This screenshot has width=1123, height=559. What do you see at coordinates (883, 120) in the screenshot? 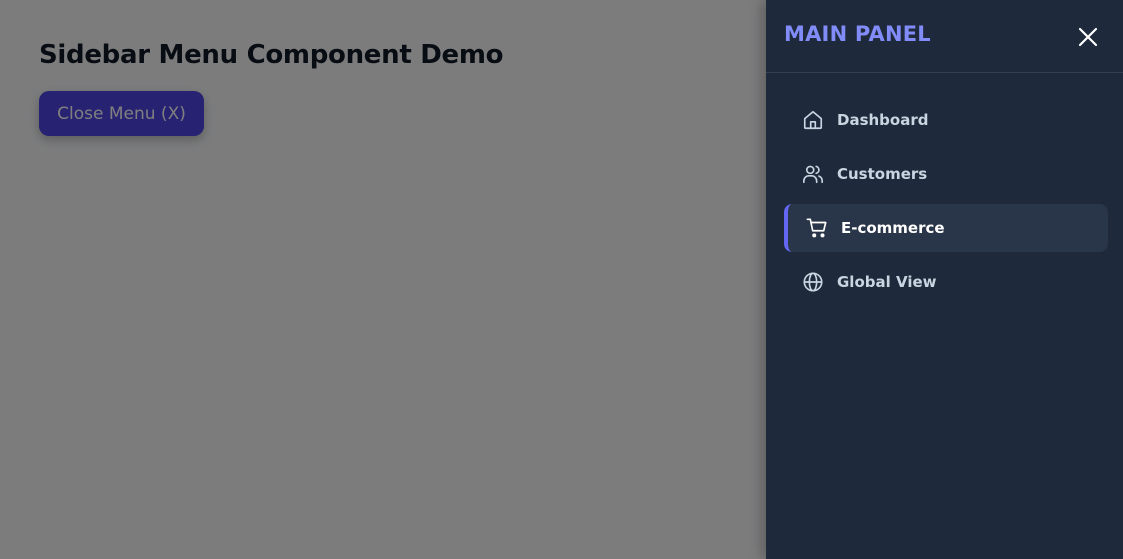
I see `sidebar-item-label: Dashboard` at bounding box center [883, 120].